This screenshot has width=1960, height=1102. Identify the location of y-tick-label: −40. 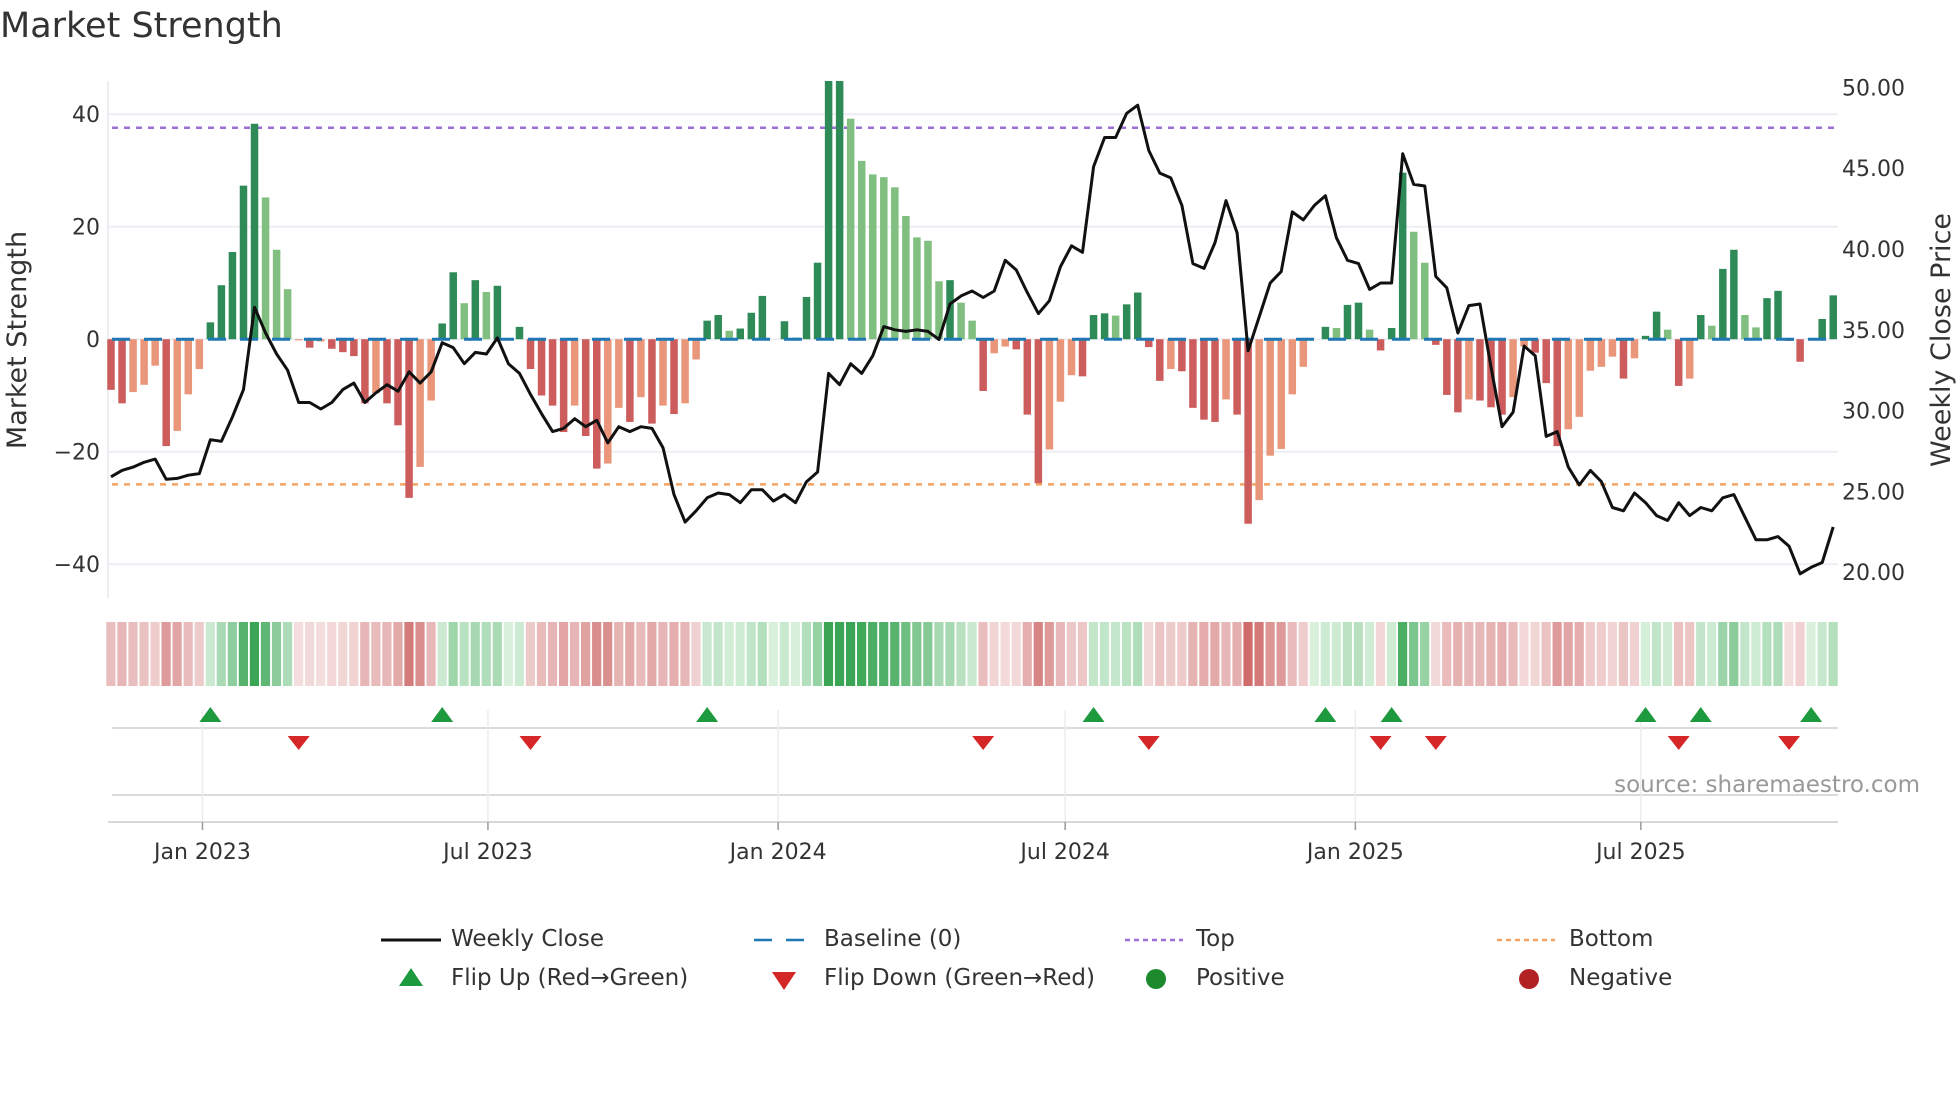
(77, 565).